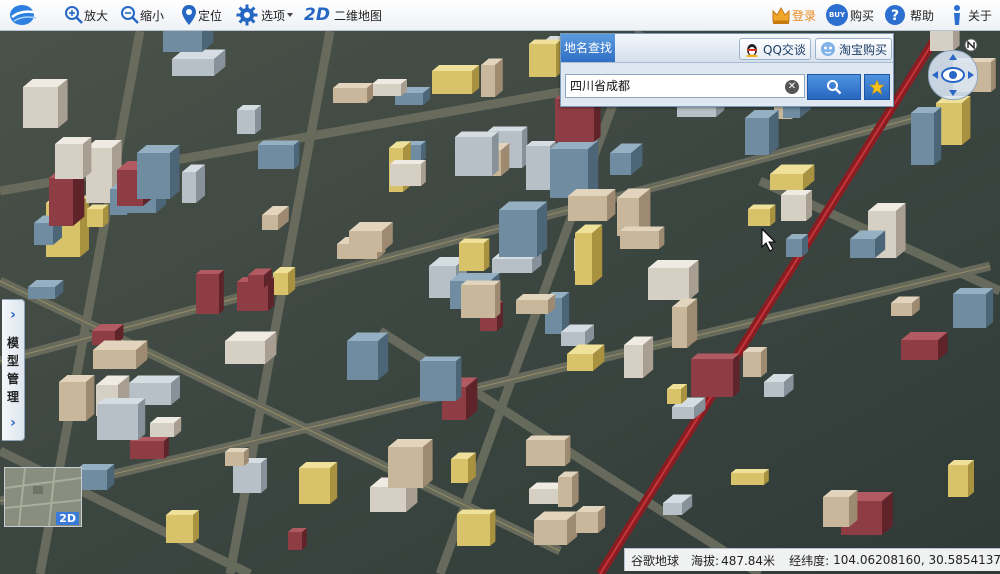  Describe the element at coordinates (67, 518) in the screenshot. I see `minimap-2d-badge: 2D` at that location.